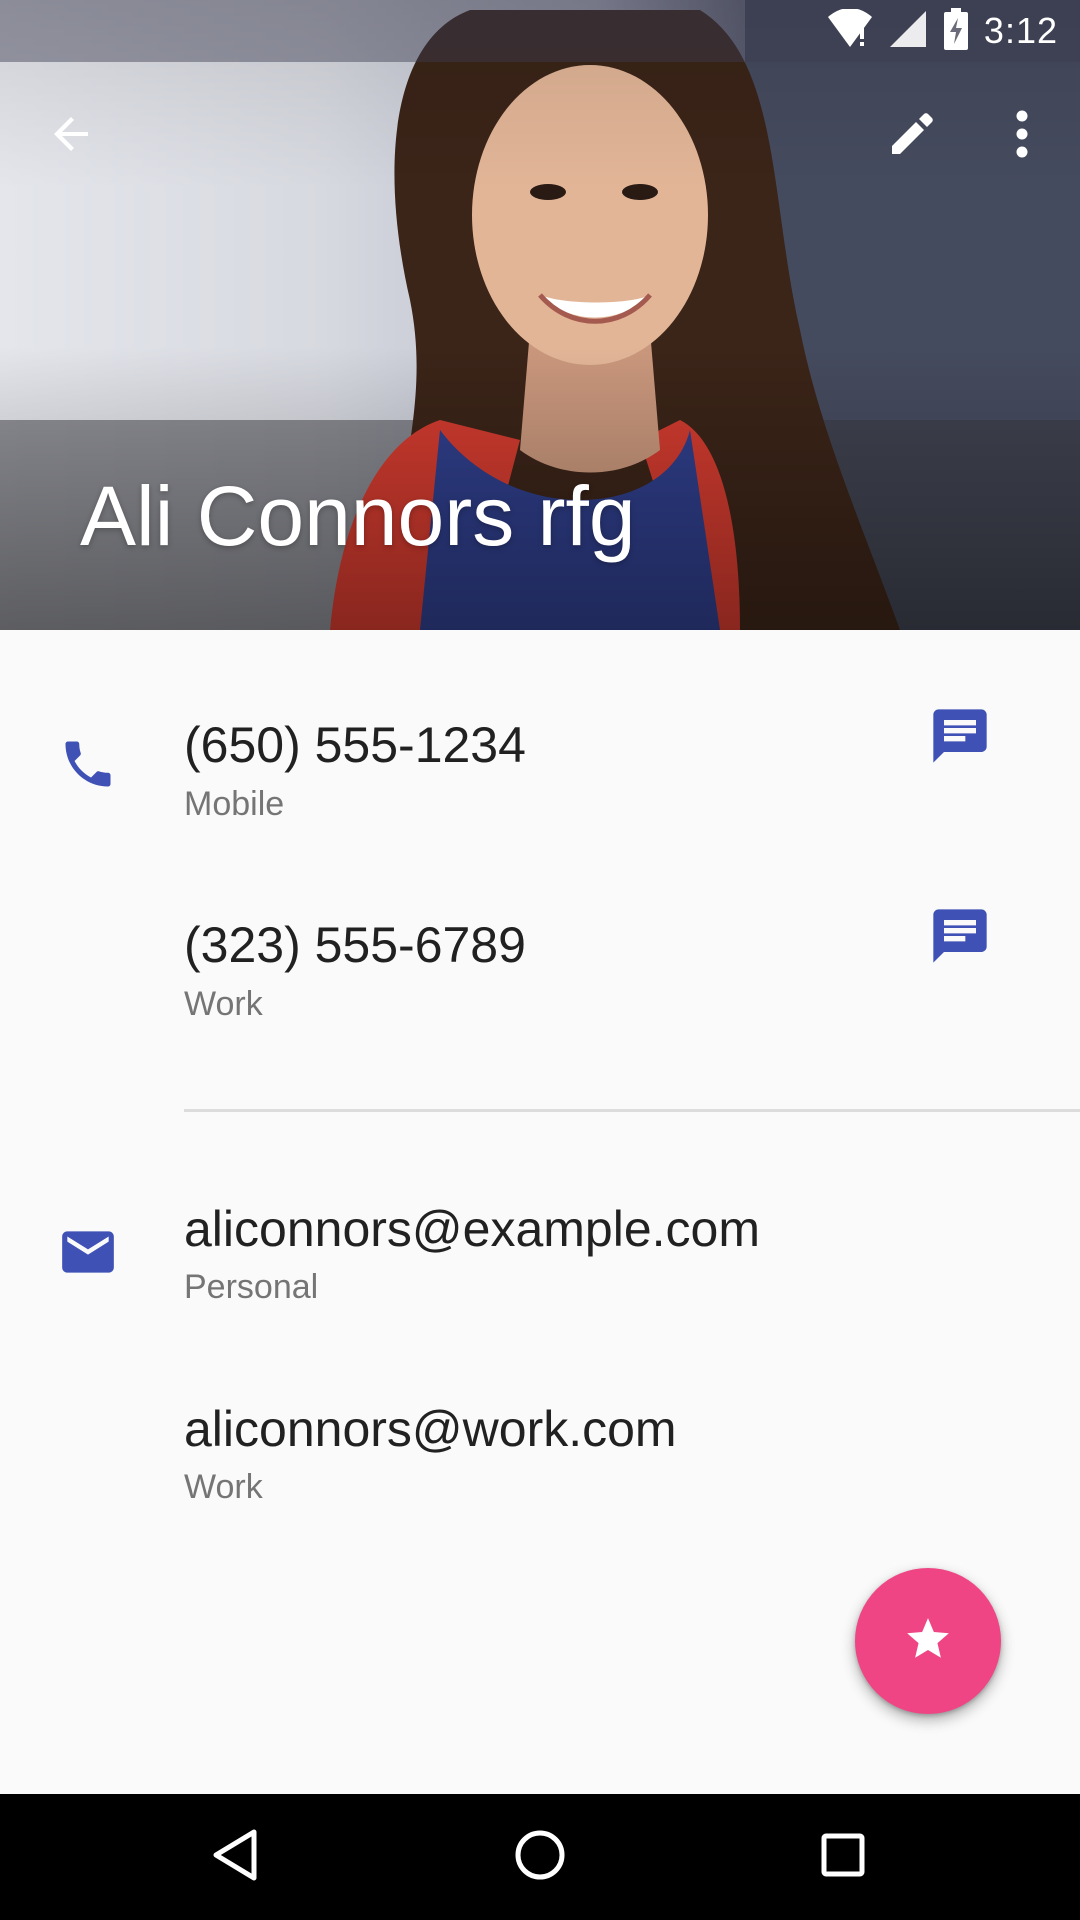 The width and height of the screenshot is (1080, 1920). Describe the element at coordinates (1020, 30) in the screenshot. I see `status-time: 3:12` at that location.